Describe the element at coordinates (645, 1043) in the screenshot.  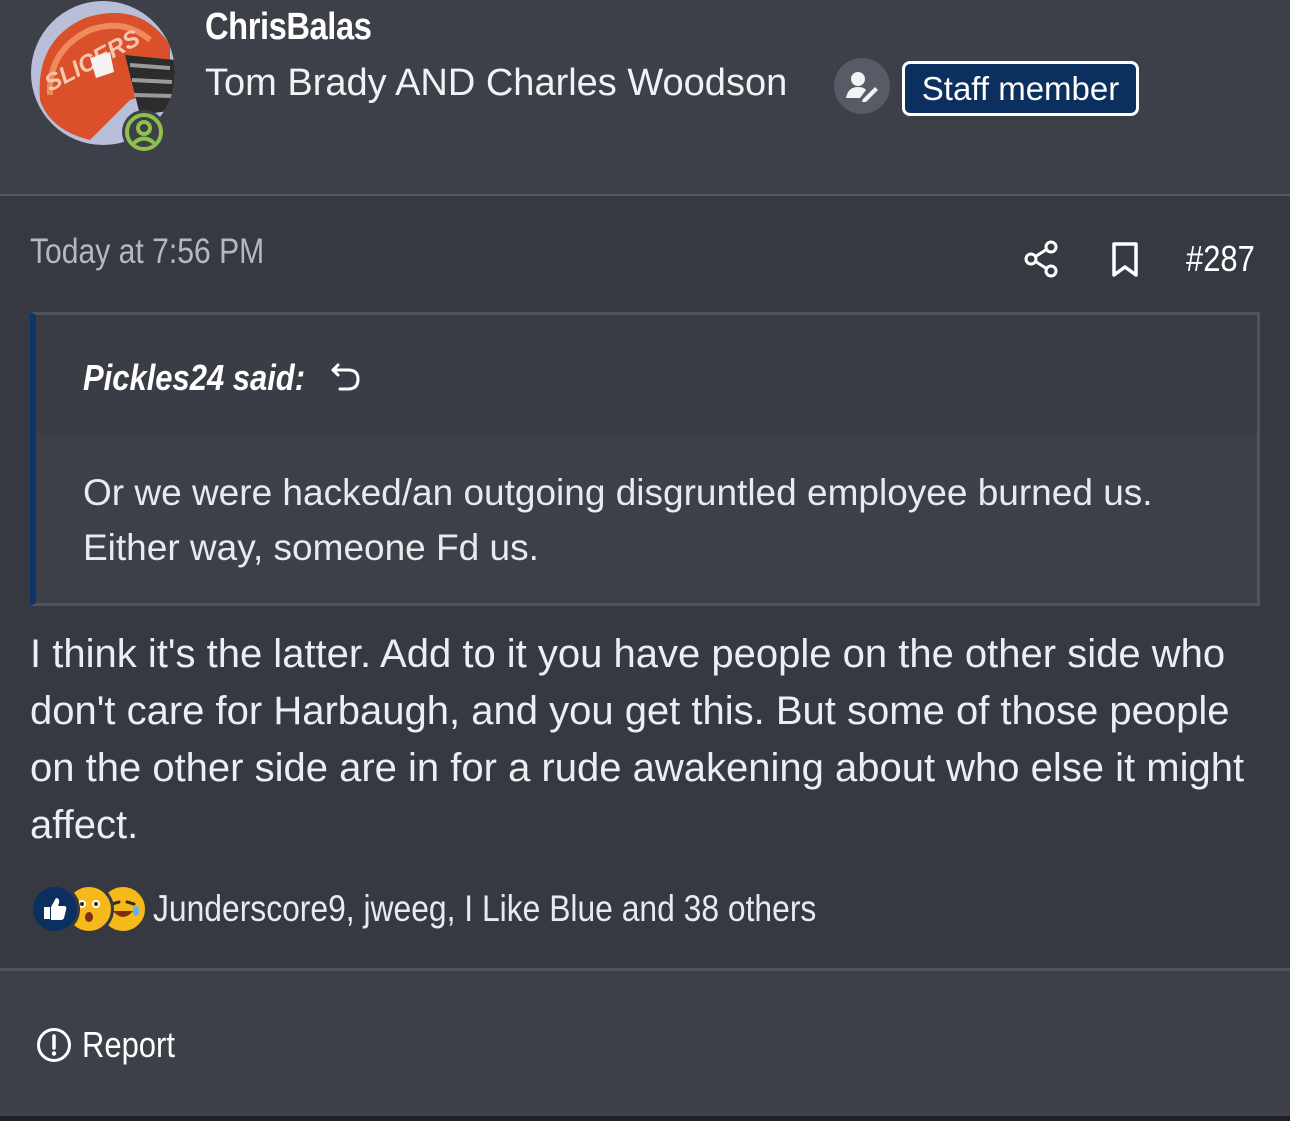
I see `post-footer` at that location.